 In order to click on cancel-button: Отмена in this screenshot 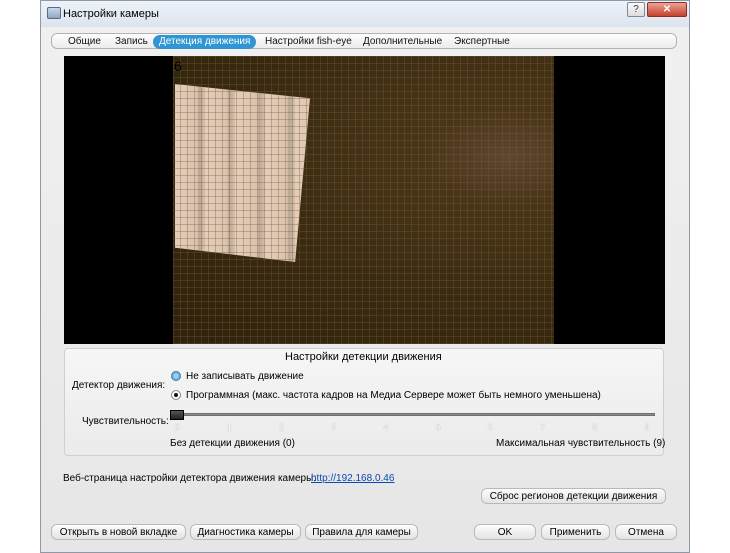, I will do `click(646, 532)`.